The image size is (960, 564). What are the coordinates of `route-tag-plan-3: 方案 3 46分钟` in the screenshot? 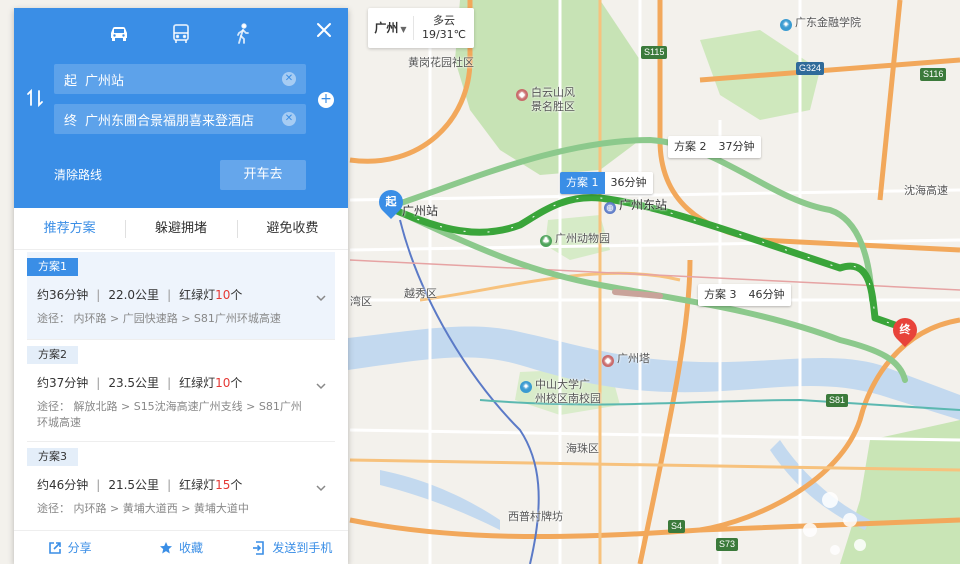 It's located at (744, 295).